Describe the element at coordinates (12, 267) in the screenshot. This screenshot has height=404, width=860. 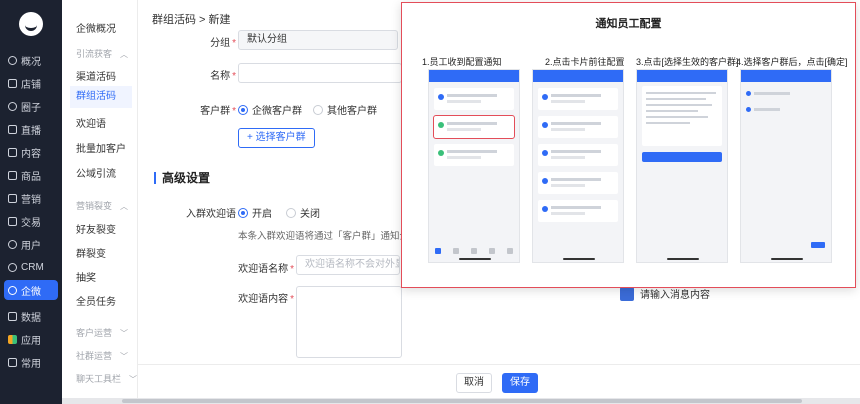
I see `crm-icon` at that location.